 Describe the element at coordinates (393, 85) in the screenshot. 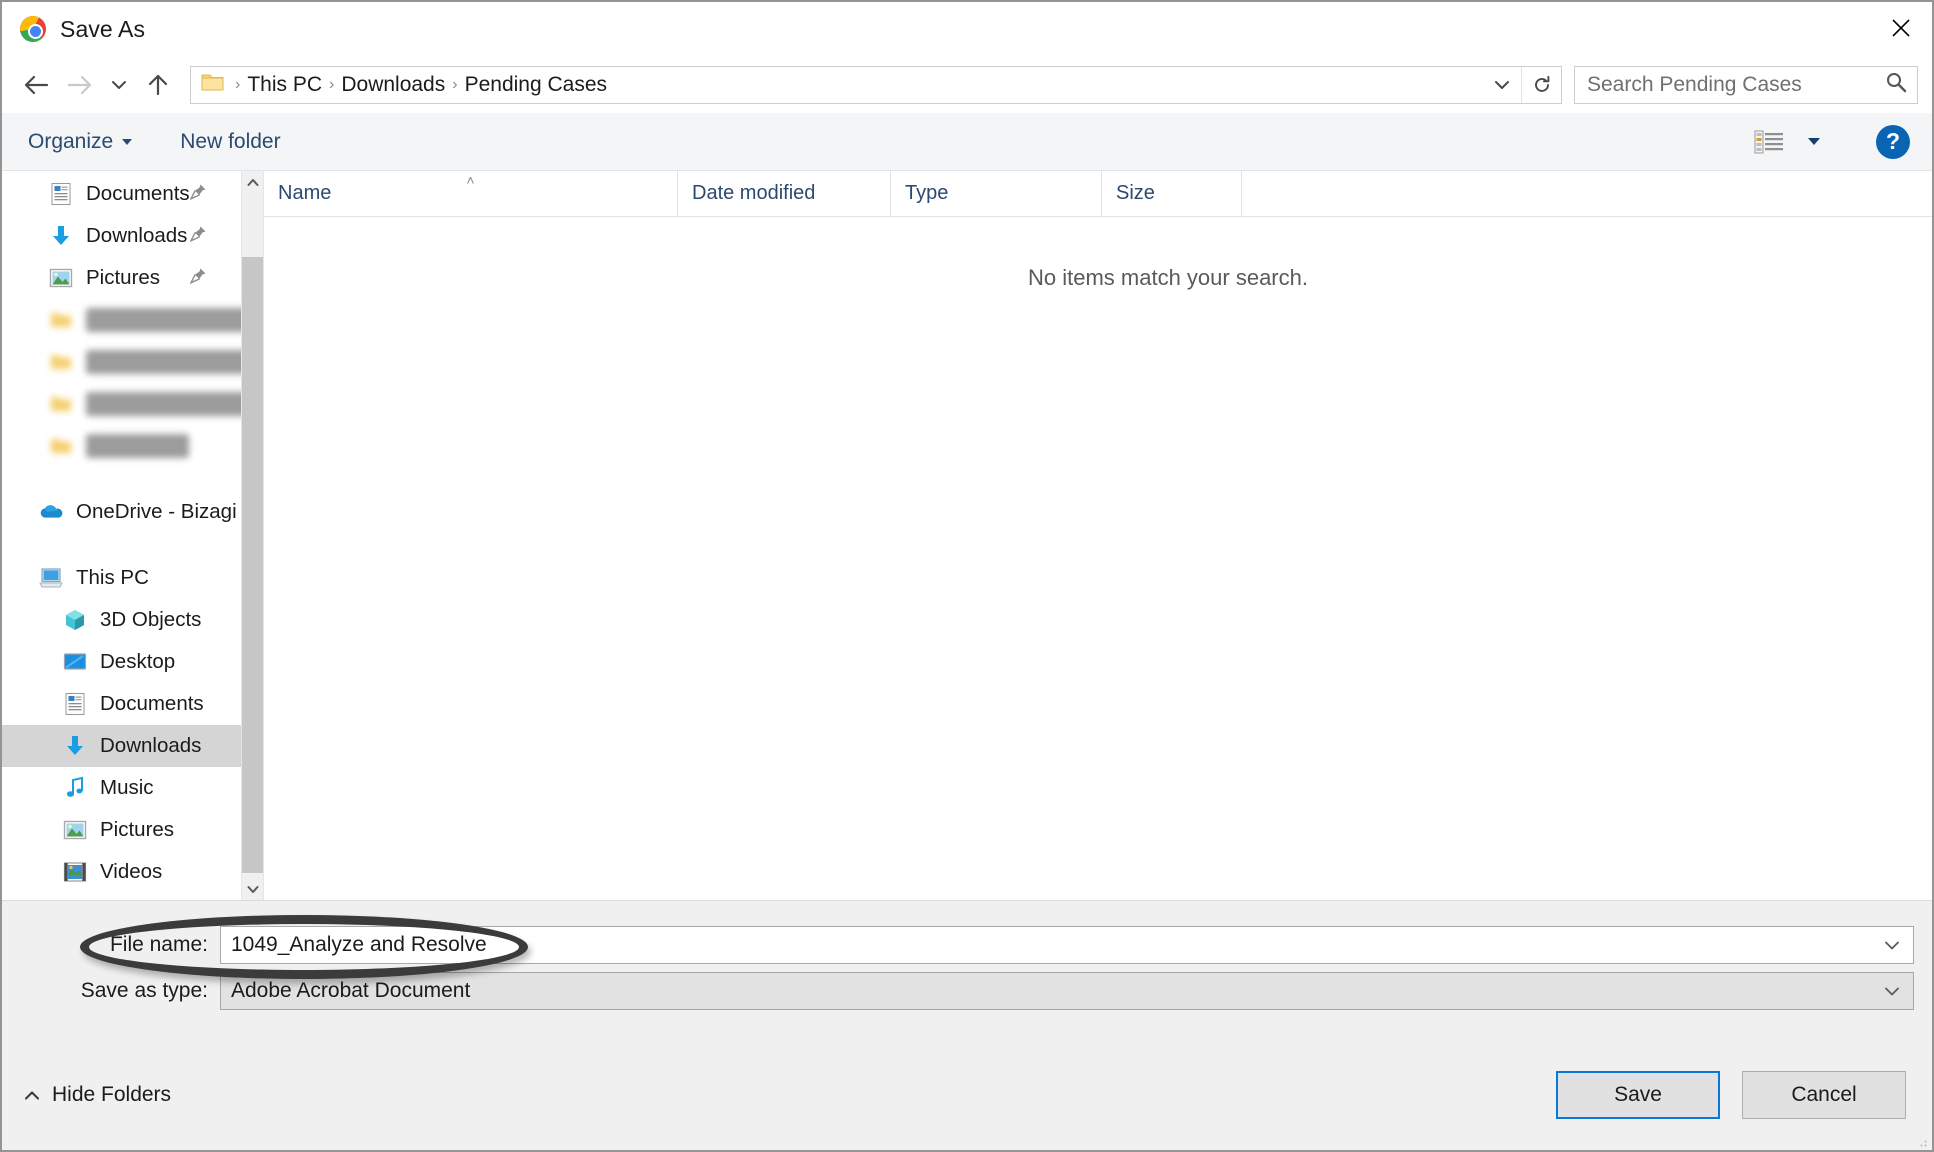

I see `breadcrumb-item-downloads: Downloads` at that location.